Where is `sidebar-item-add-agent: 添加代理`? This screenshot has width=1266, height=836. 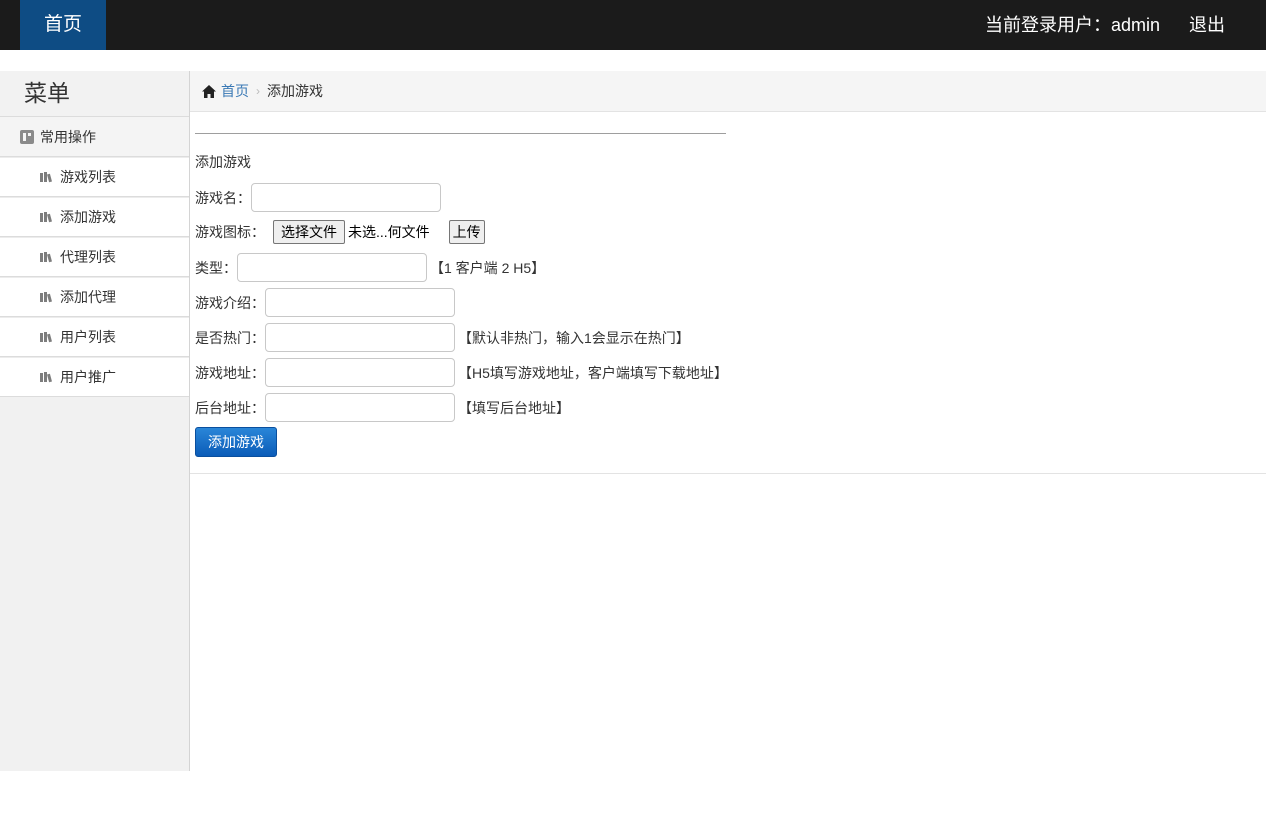 sidebar-item-add-agent: 添加代理 is located at coordinates (94, 297).